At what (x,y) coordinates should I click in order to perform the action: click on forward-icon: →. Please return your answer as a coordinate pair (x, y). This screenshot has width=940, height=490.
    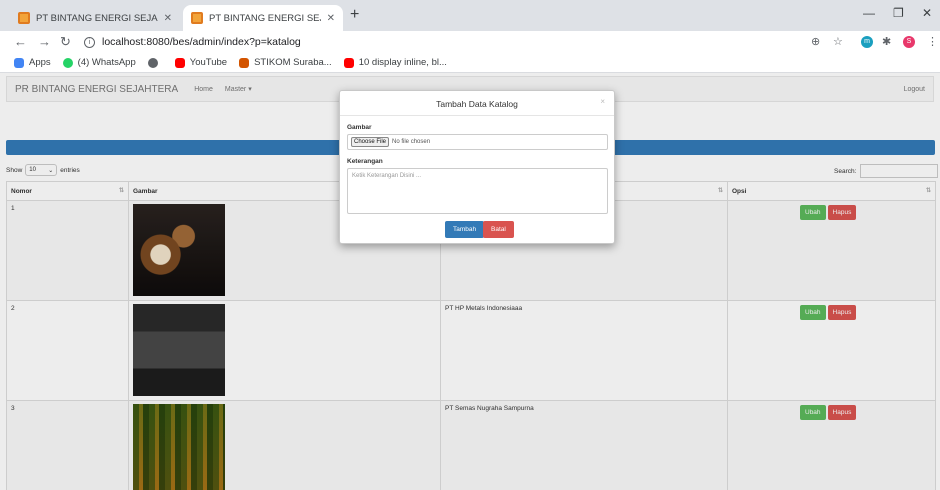
    Looking at the image, I should click on (44, 41).